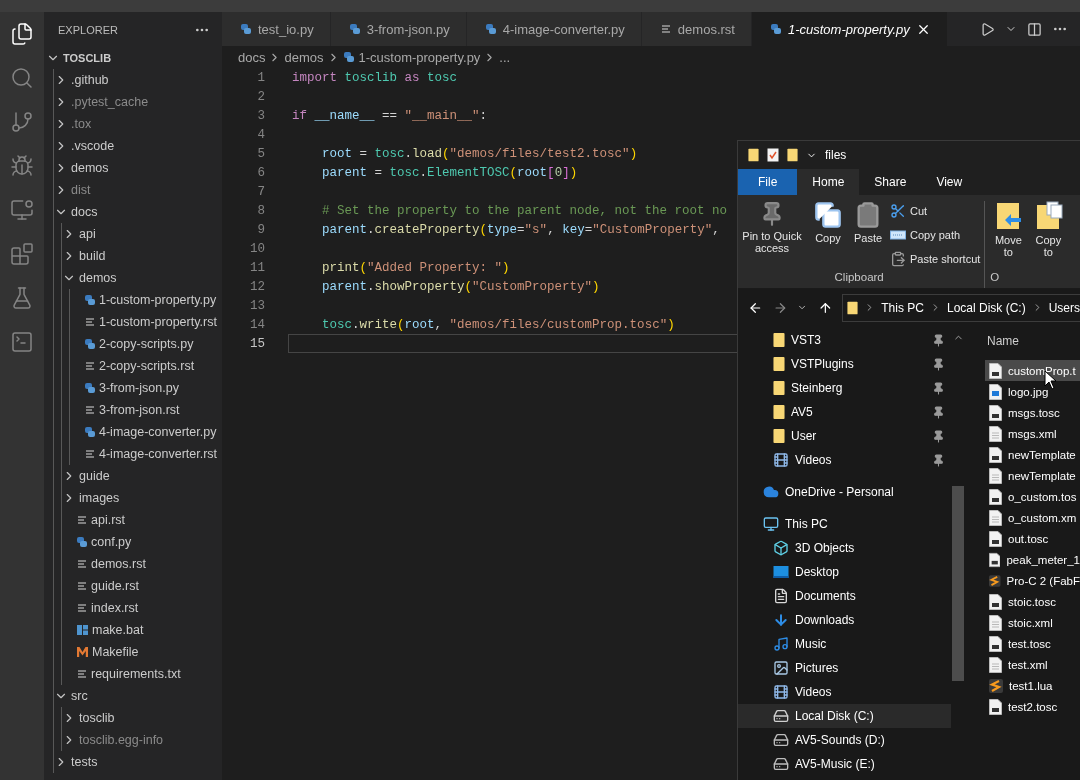 This screenshot has height=780, width=1080. Describe the element at coordinates (935, 259) in the screenshot. I see `ribbon-button: Paste shortcut` at that location.